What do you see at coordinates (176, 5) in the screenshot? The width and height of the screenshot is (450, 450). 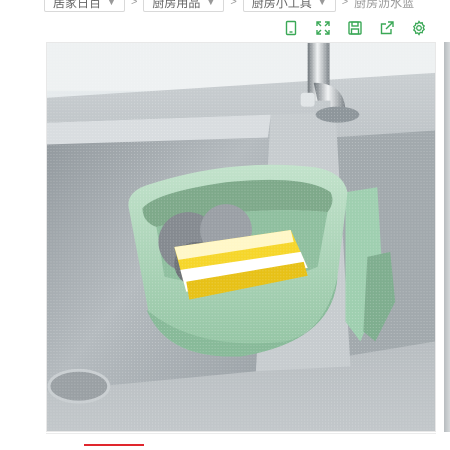 I see `breadcrumb-item-label: 厨房用品` at bounding box center [176, 5].